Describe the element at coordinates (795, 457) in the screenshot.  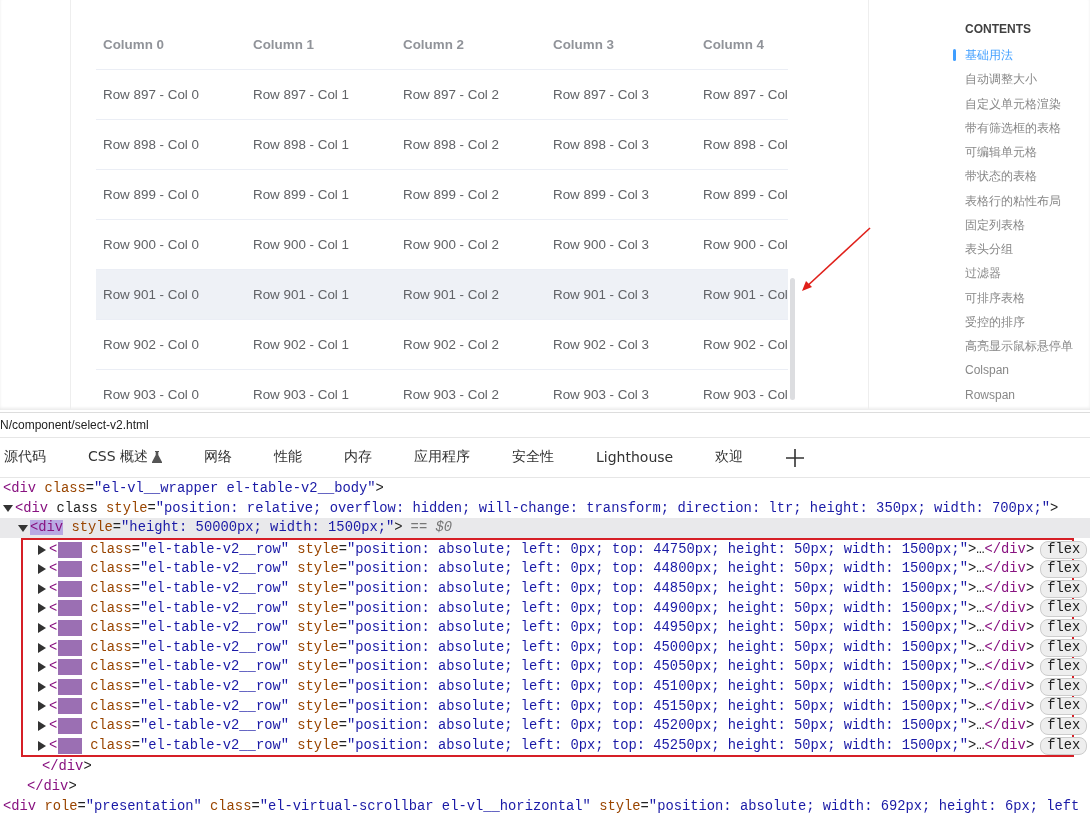
I see `add-tab-icon` at that location.